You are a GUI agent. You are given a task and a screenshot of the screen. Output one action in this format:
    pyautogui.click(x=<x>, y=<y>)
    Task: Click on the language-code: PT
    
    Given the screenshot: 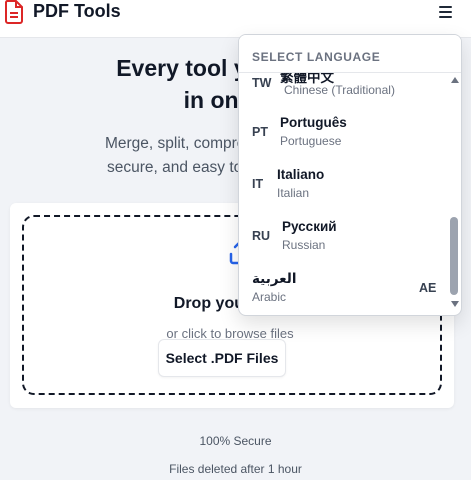 What is the action you would take?
    pyautogui.click(x=260, y=132)
    